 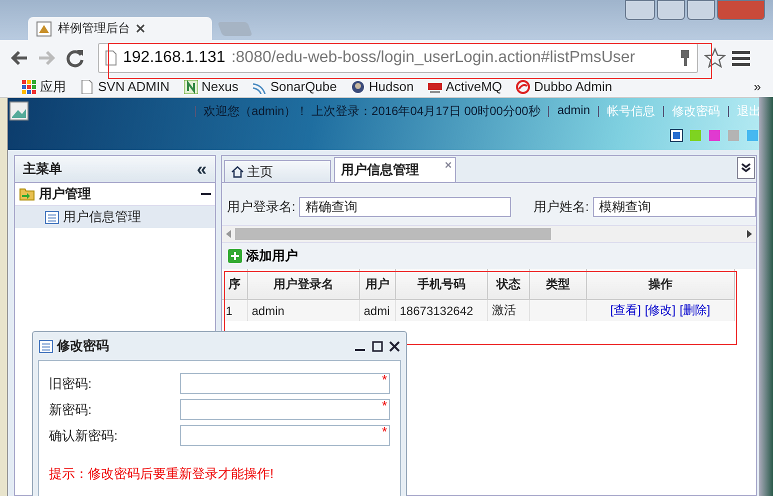 I want to click on table-cell: 1, so click(x=235, y=310).